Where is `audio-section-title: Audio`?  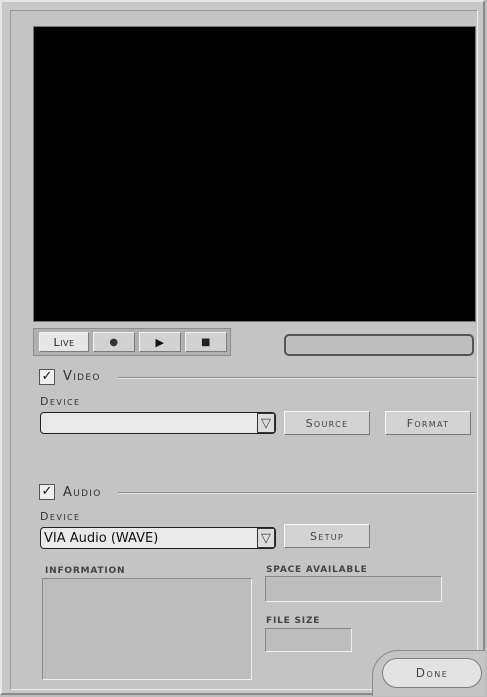
audio-section-title: Audio is located at coordinates (82, 492).